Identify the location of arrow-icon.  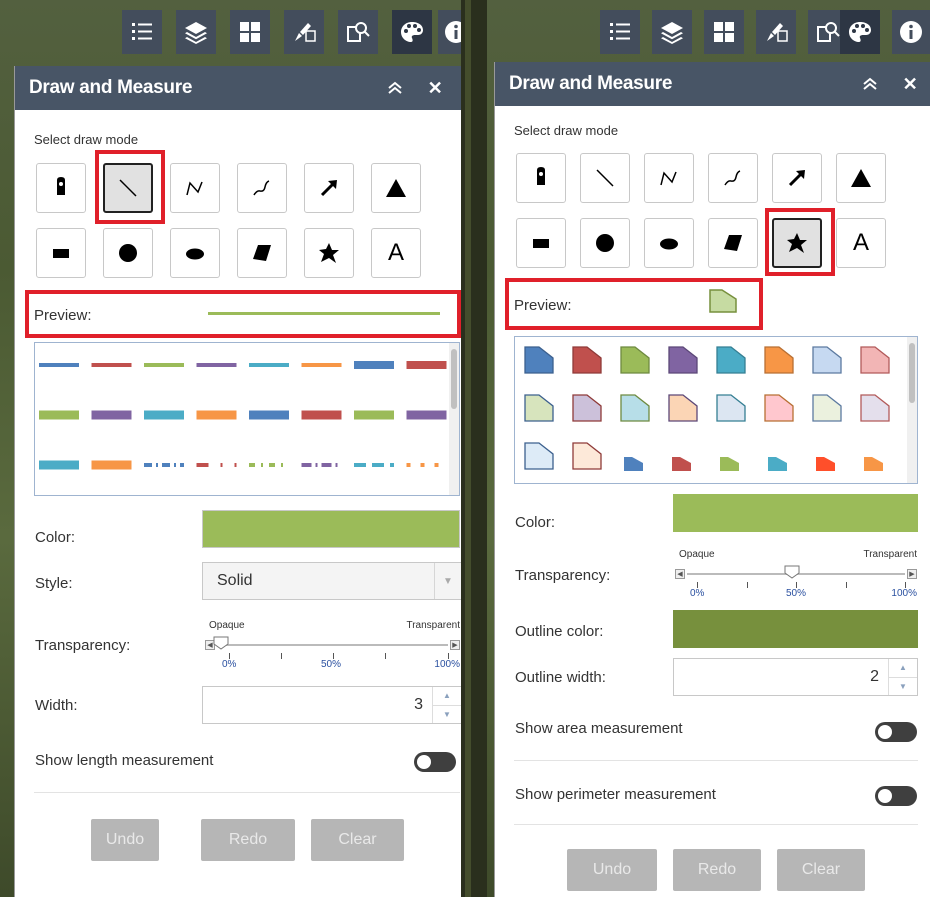
(328, 188).